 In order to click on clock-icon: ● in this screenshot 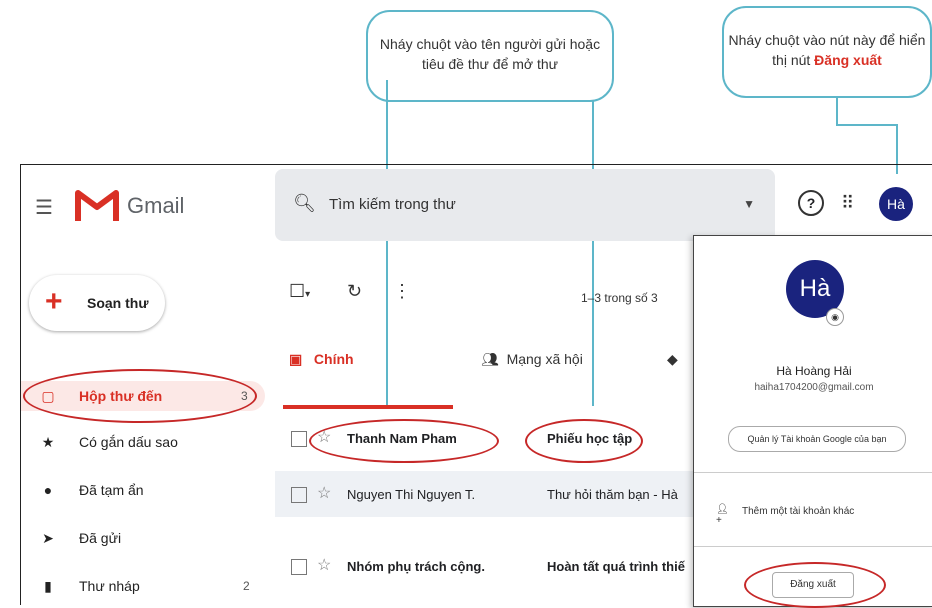, I will do `click(48, 490)`.